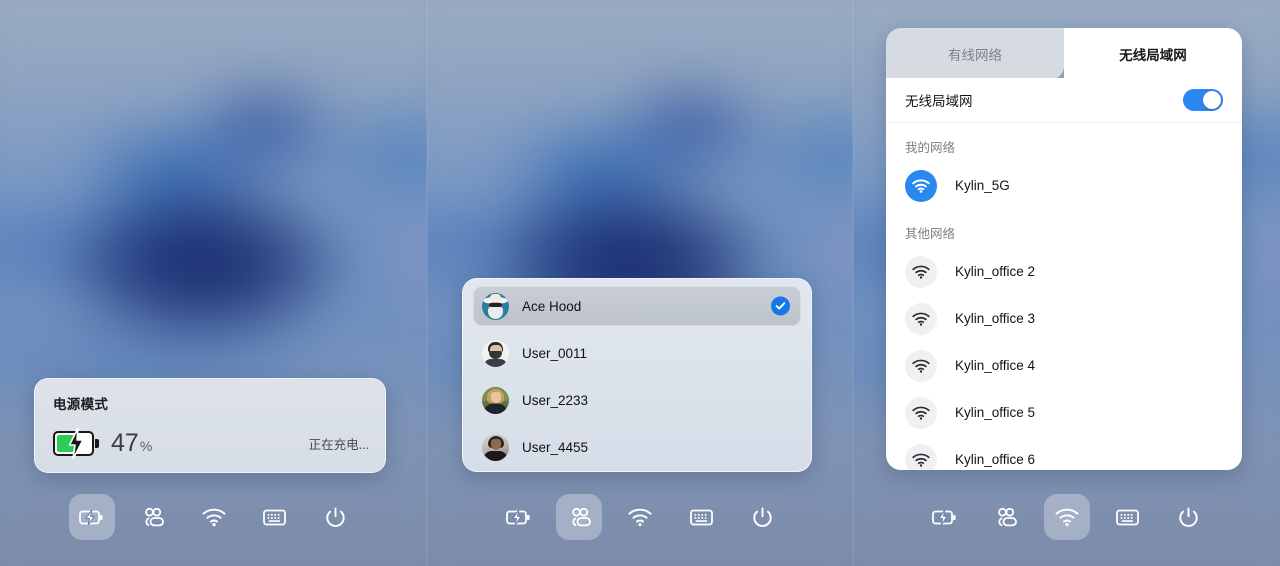  I want to click on my-networks-label: 我的网络, so click(930, 148).